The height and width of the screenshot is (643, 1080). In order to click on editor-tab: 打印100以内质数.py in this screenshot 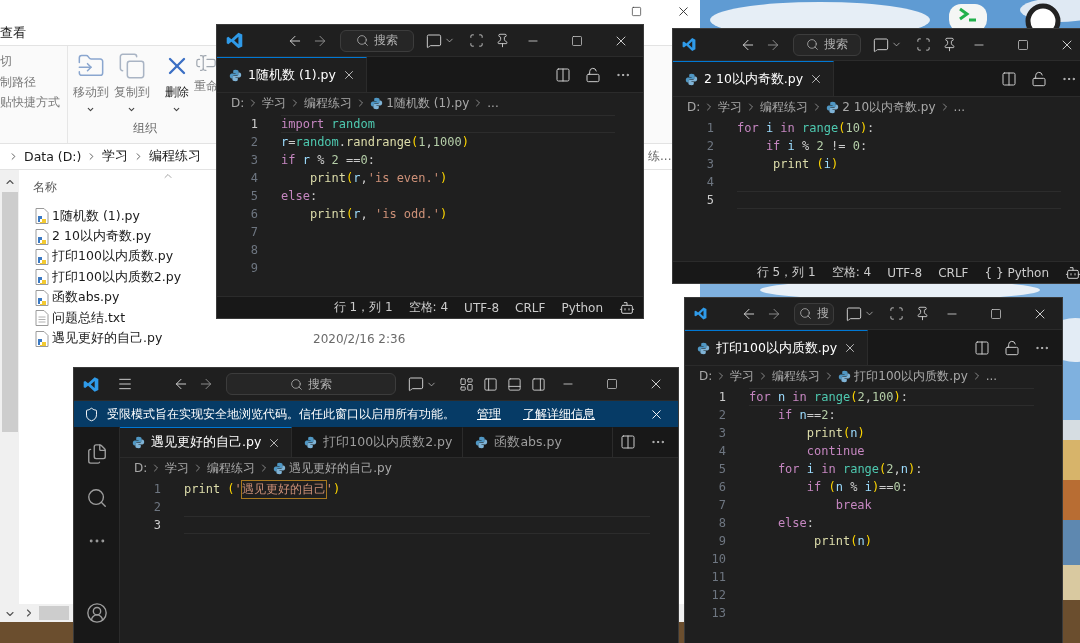, I will do `click(777, 347)`.